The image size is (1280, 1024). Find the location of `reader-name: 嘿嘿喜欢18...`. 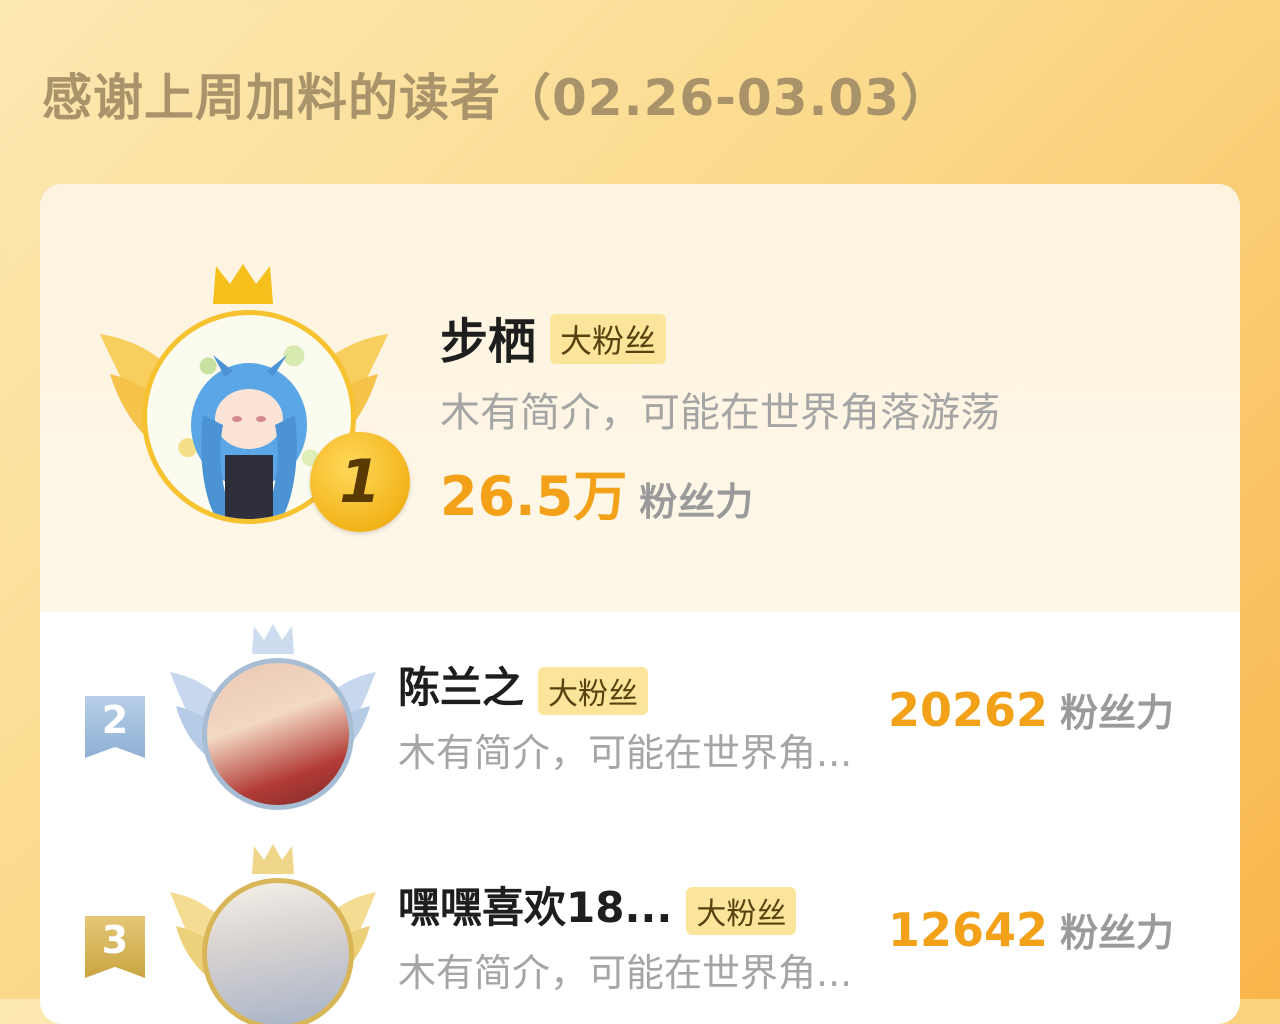

reader-name: 嘿嘿喜欢18... is located at coordinates (535, 907).